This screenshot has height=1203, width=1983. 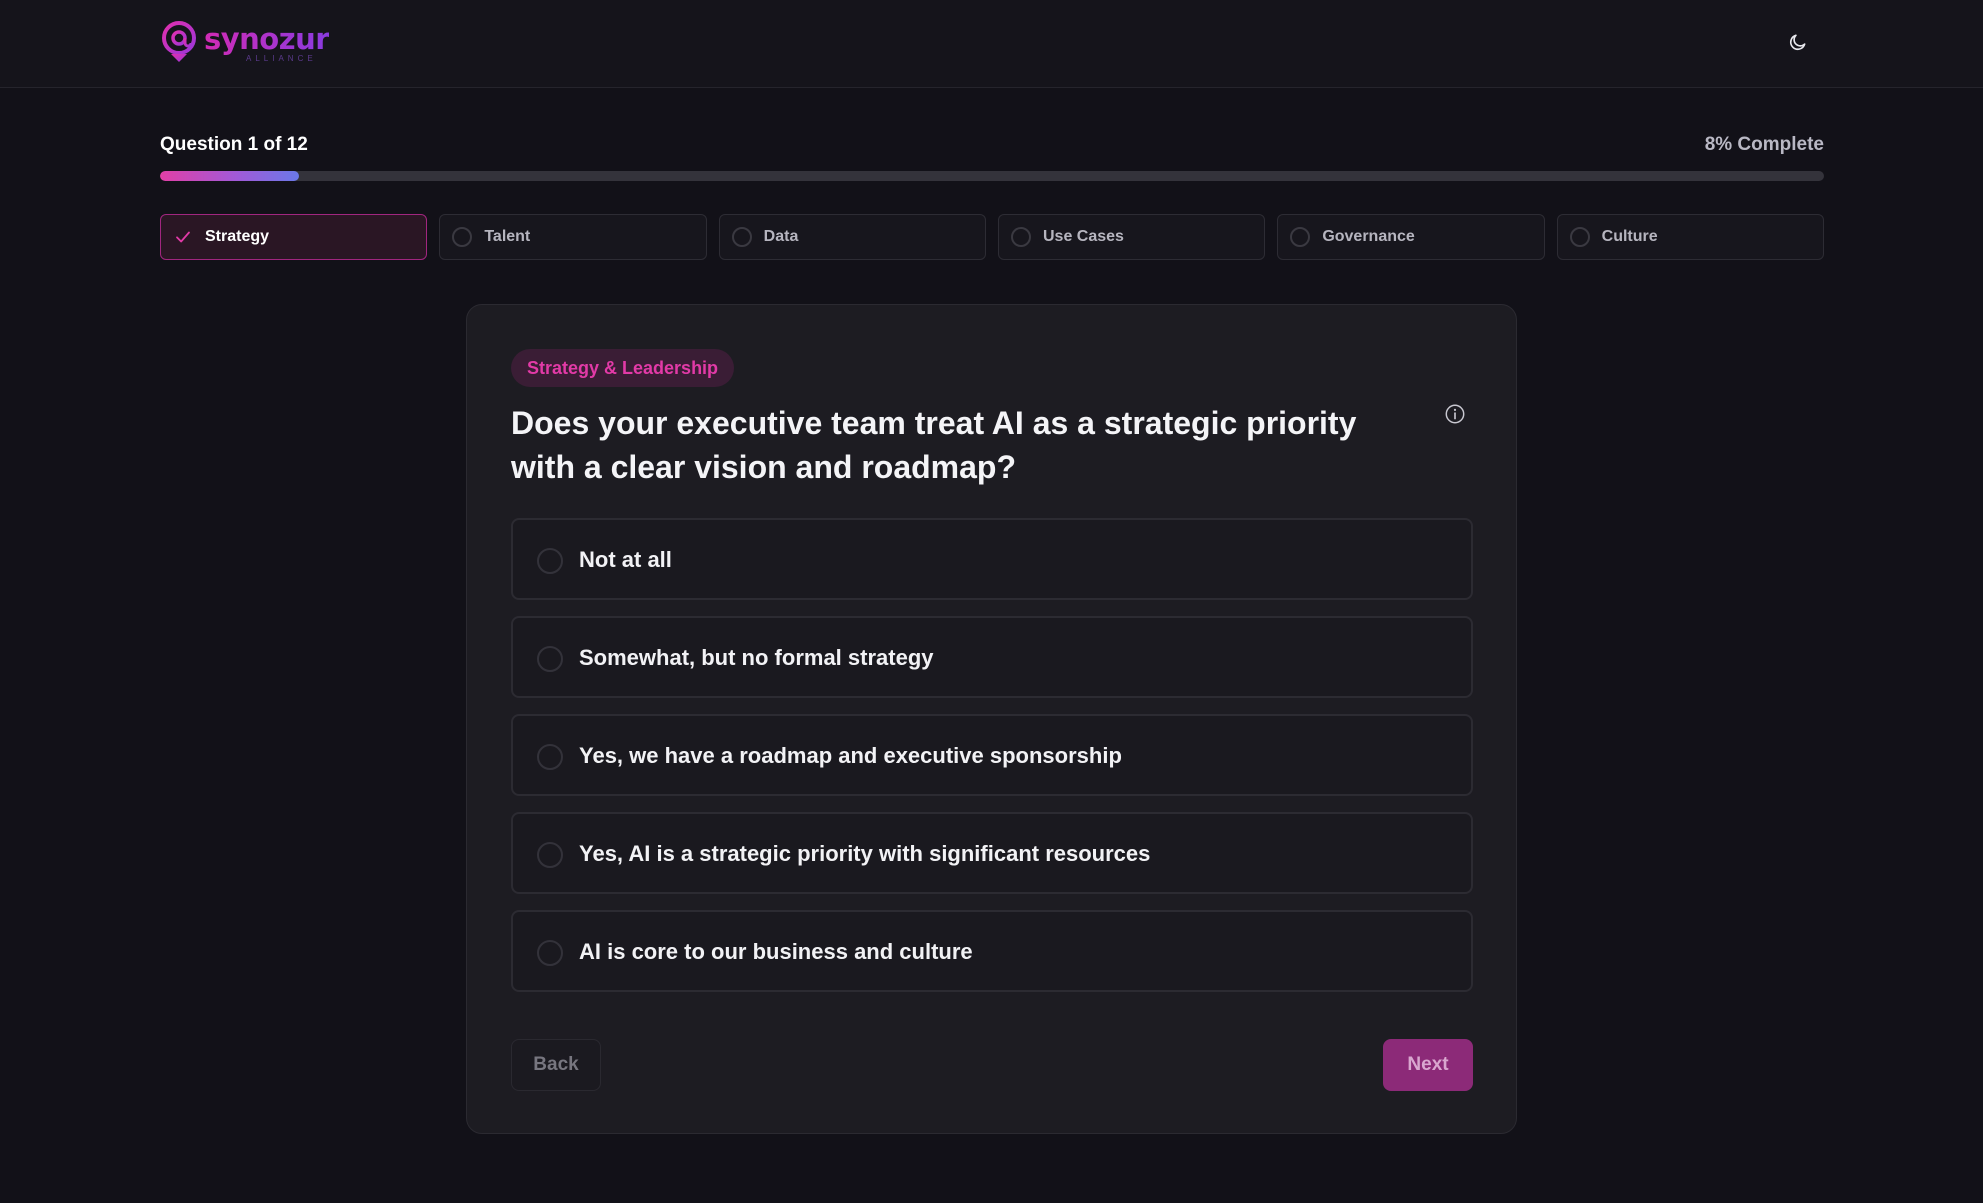 I want to click on step-governance: Governance, so click(x=1411, y=237).